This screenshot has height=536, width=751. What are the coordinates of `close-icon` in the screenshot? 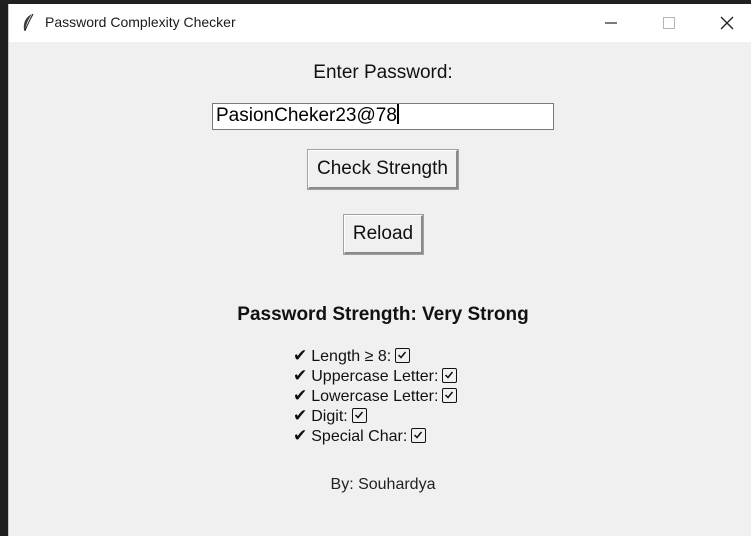 It's located at (727, 23).